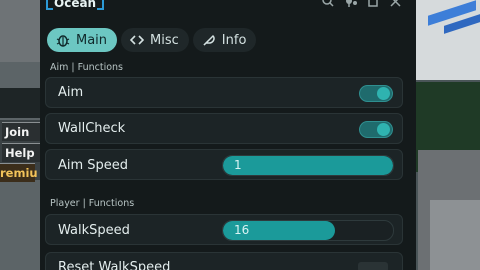 This screenshot has height=270, width=480. I want to click on walkspeed-slider: 16, so click(308, 230).